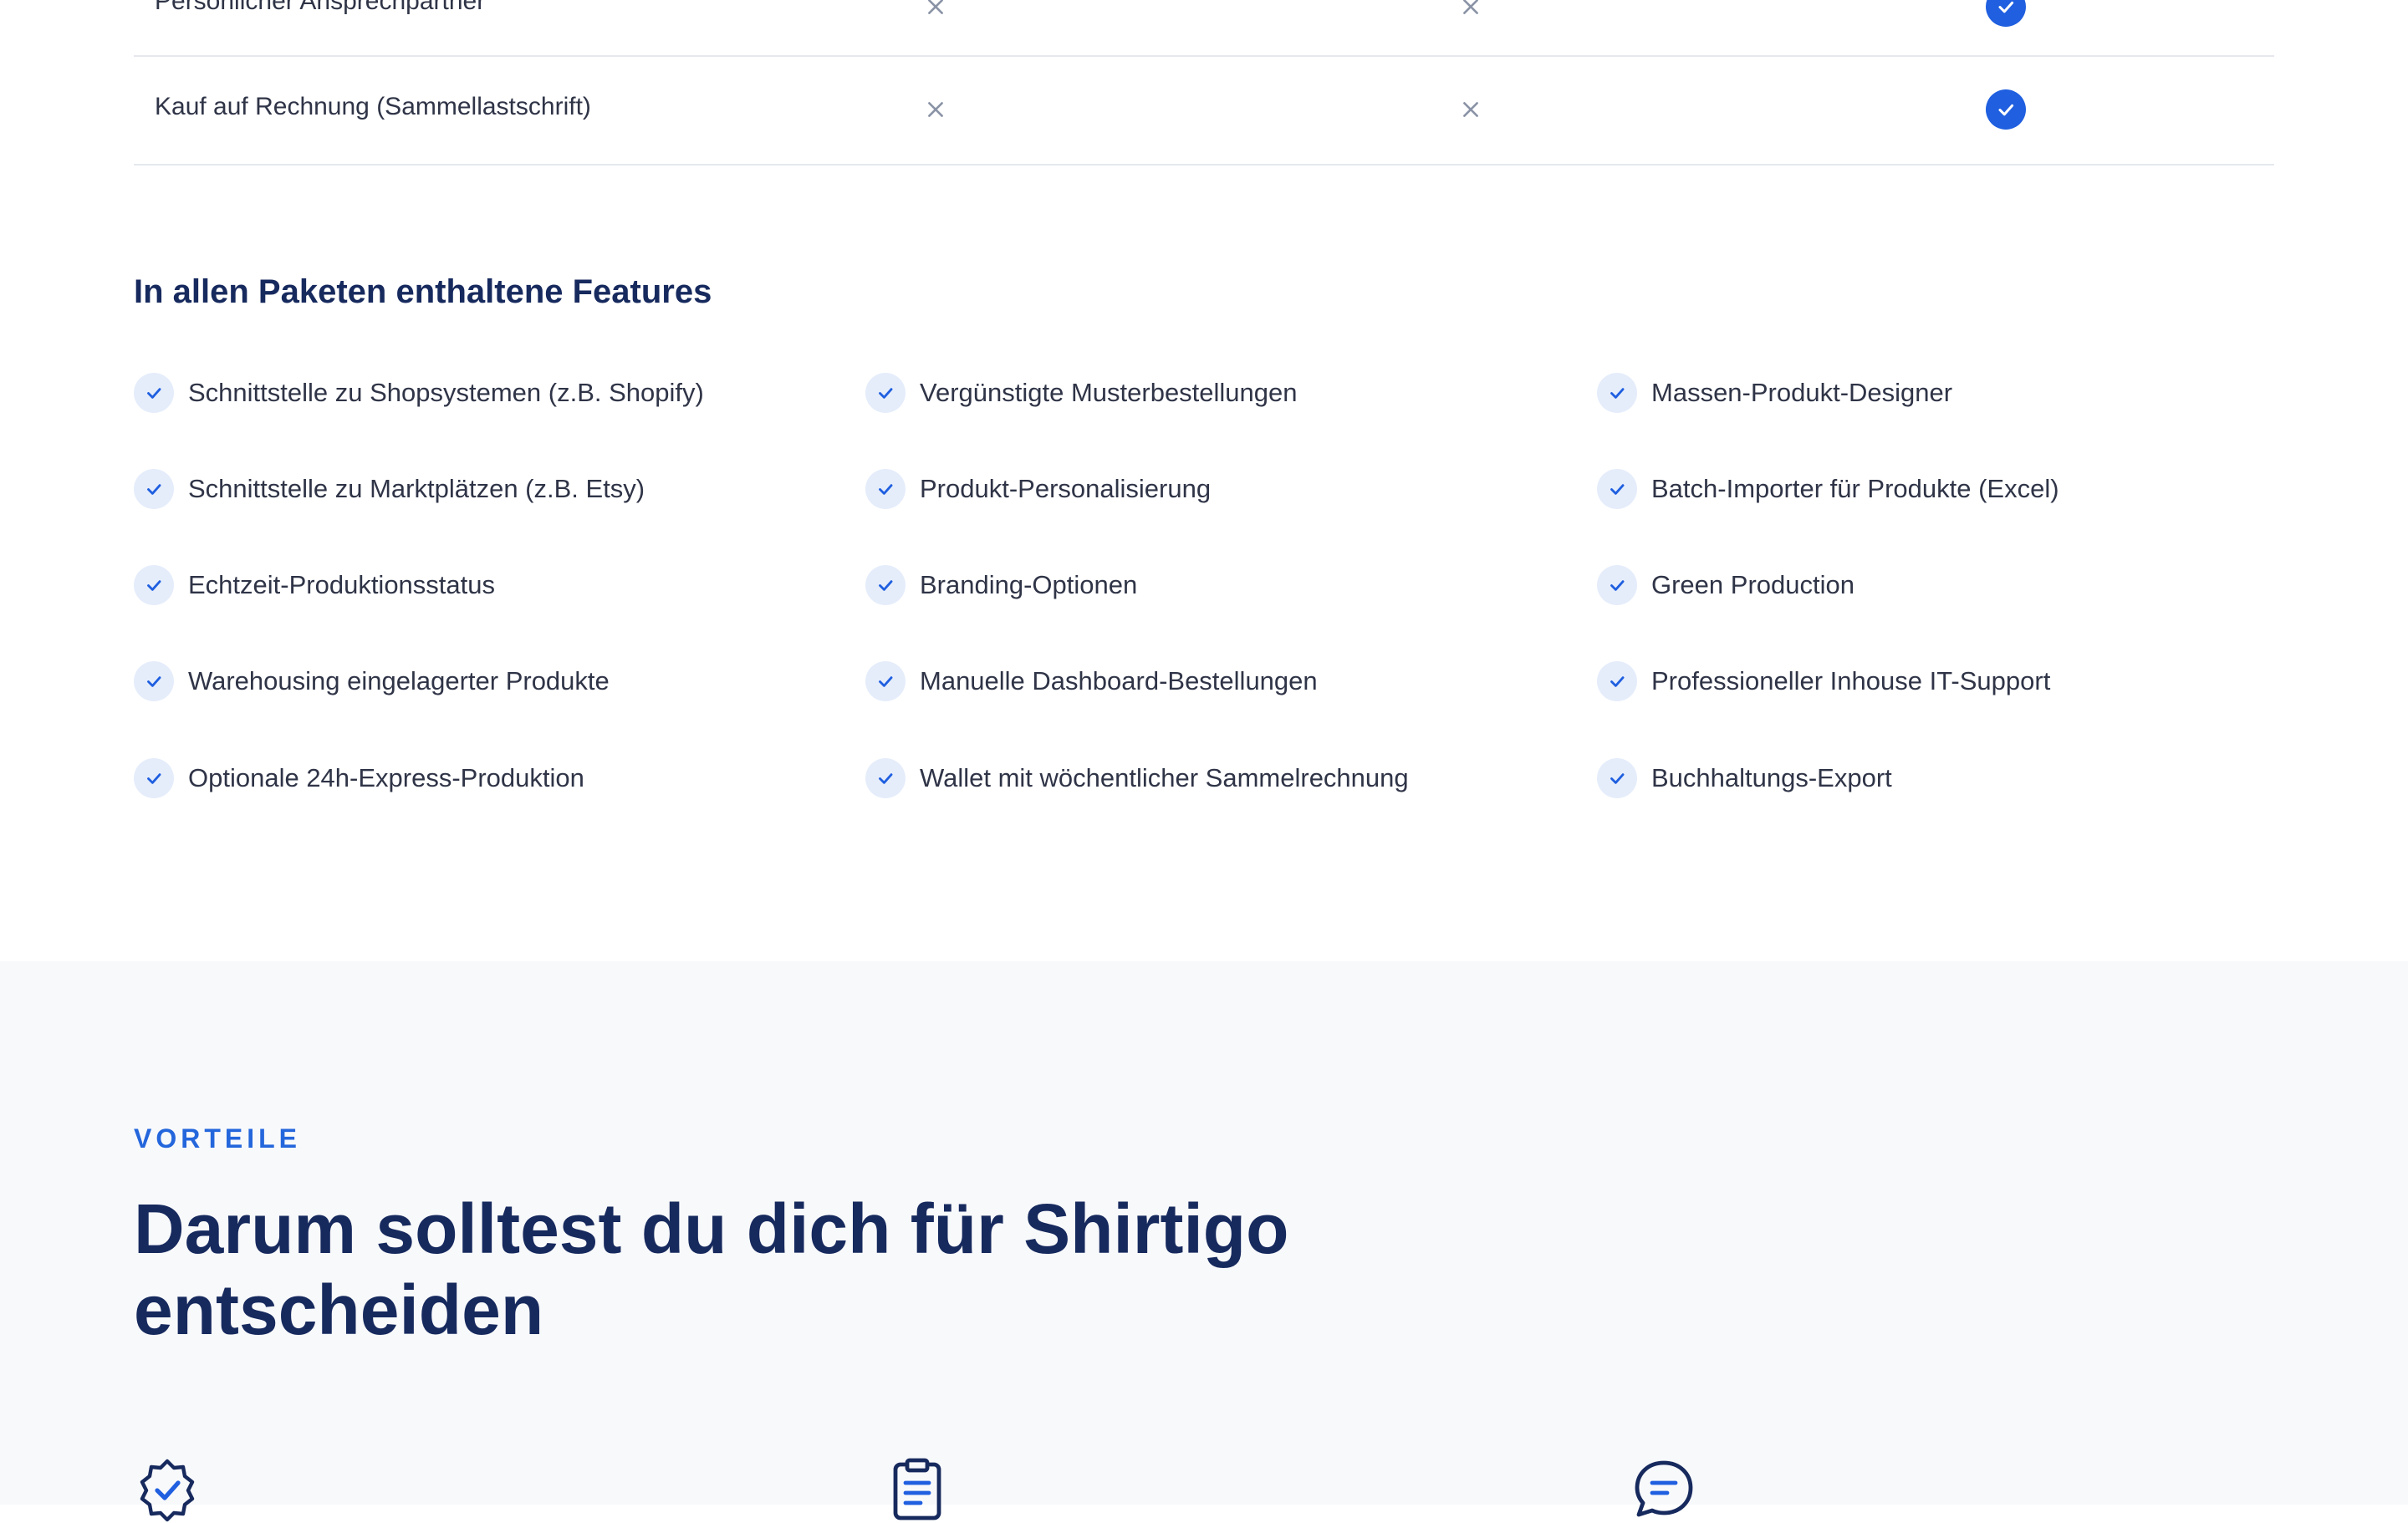 The image size is (2408, 1523). I want to click on feature-item: Buchhaltungs-Export, so click(1744, 778).